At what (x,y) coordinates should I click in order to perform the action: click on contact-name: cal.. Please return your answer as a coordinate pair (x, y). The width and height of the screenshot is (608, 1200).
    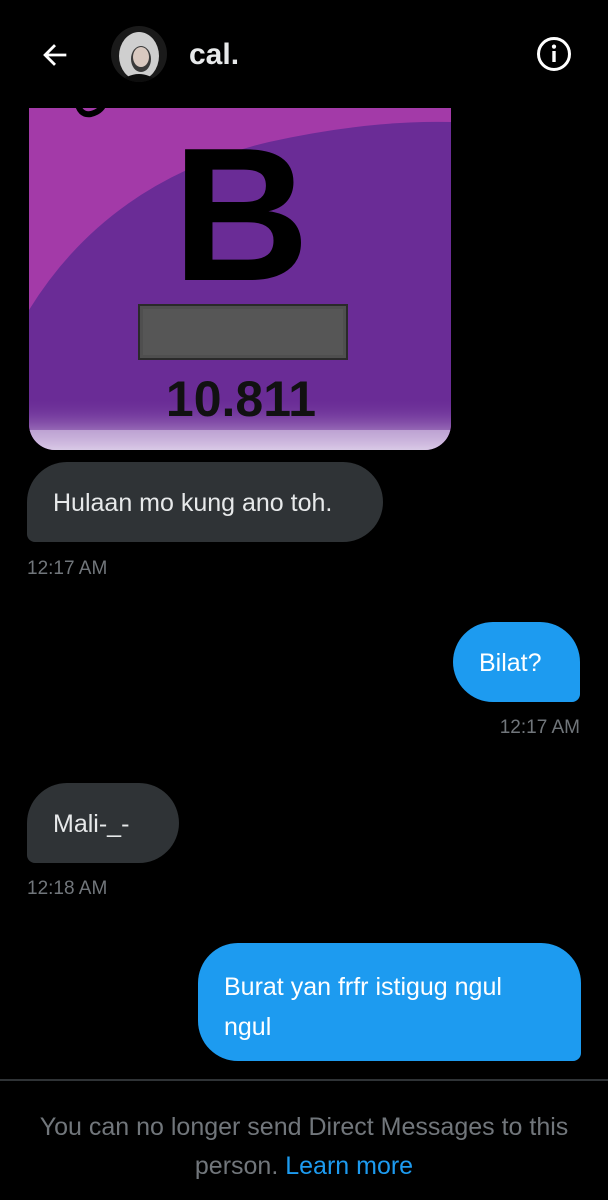
    Looking at the image, I should click on (214, 55).